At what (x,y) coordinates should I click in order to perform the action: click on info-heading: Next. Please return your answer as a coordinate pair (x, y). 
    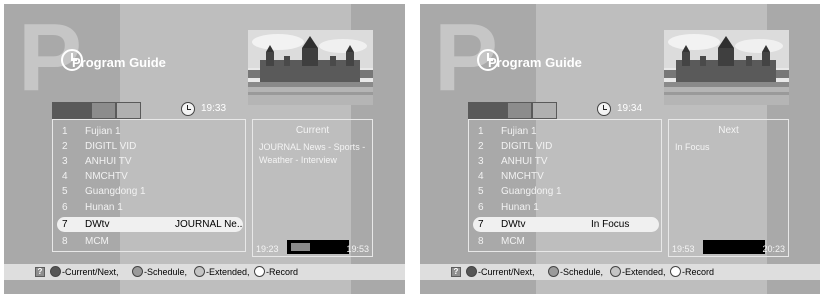
    Looking at the image, I should click on (728, 130).